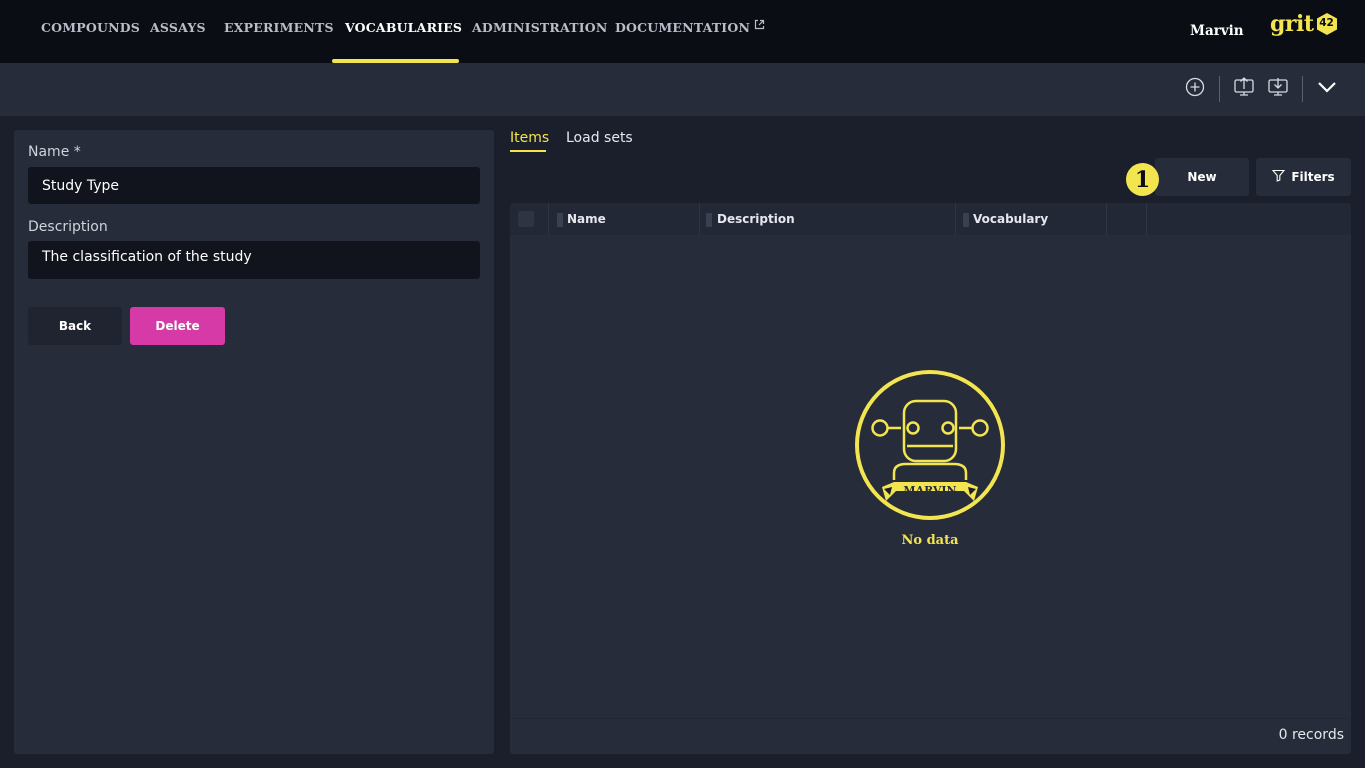 This screenshot has width=1365, height=768. What do you see at coordinates (1217, 31) in the screenshot?
I see `user-menu: Marvin` at bounding box center [1217, 31].